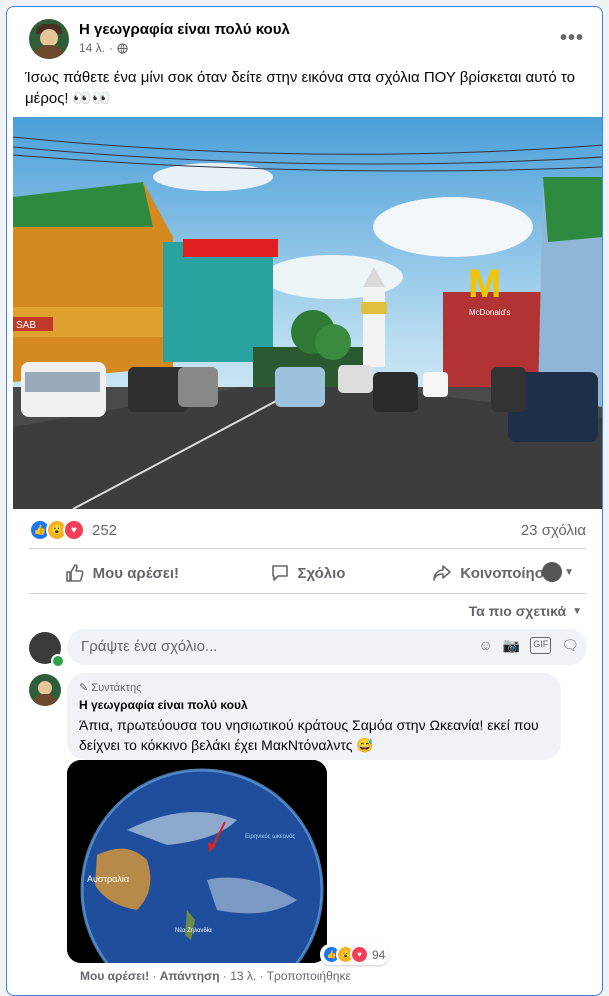  Describe the element at coordinates (84, 688) in the screenshot. I see `pencil-icon: ✎` at that location.